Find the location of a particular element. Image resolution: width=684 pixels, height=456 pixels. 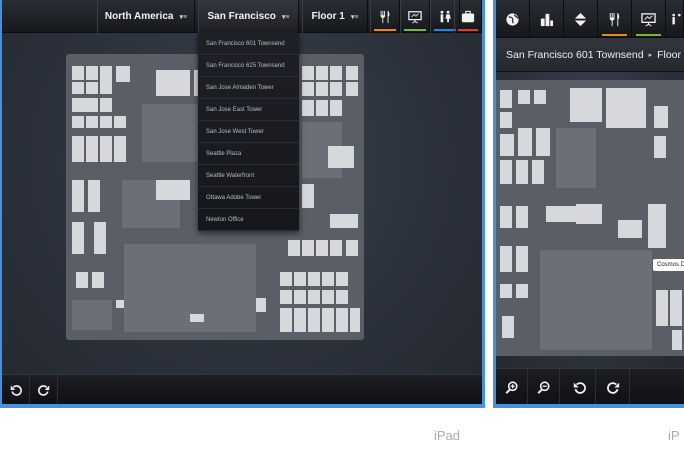

briefcase-filter-button is located at coordinates (468, 16).